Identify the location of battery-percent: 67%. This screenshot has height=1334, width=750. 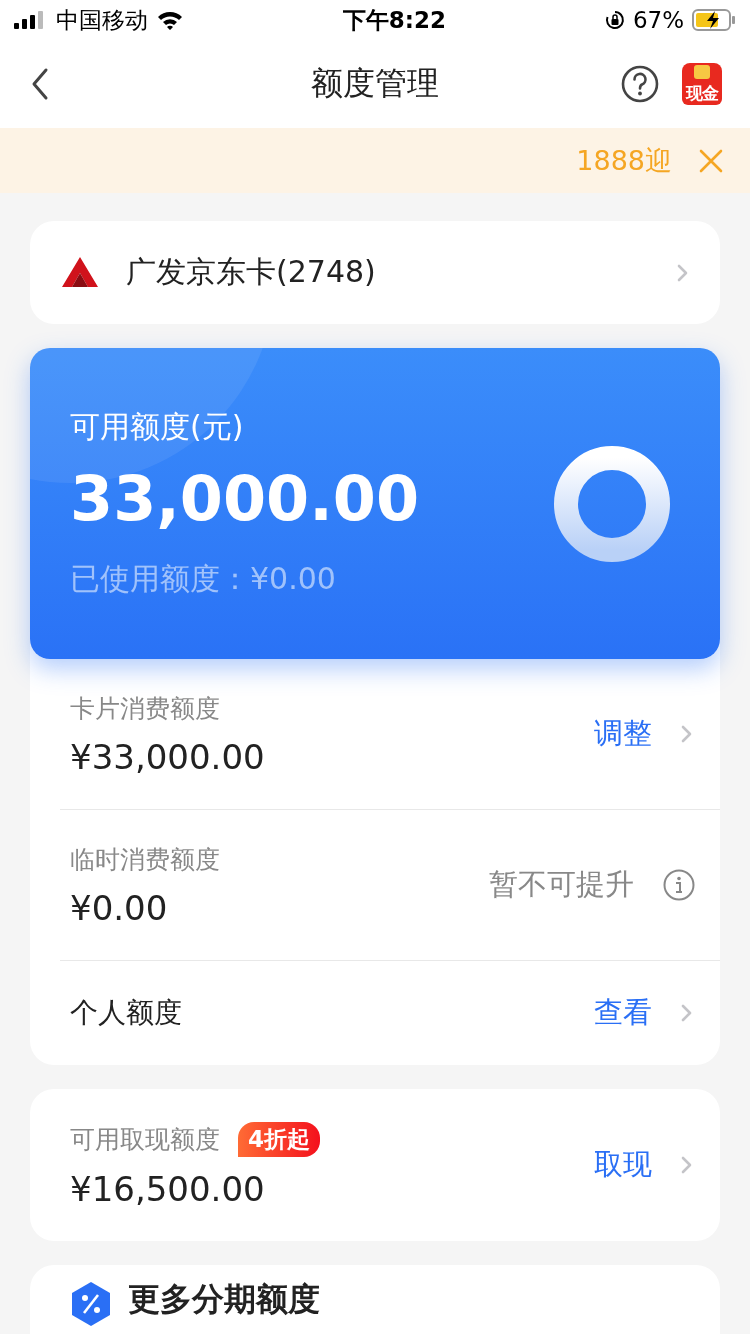
(658, 20).